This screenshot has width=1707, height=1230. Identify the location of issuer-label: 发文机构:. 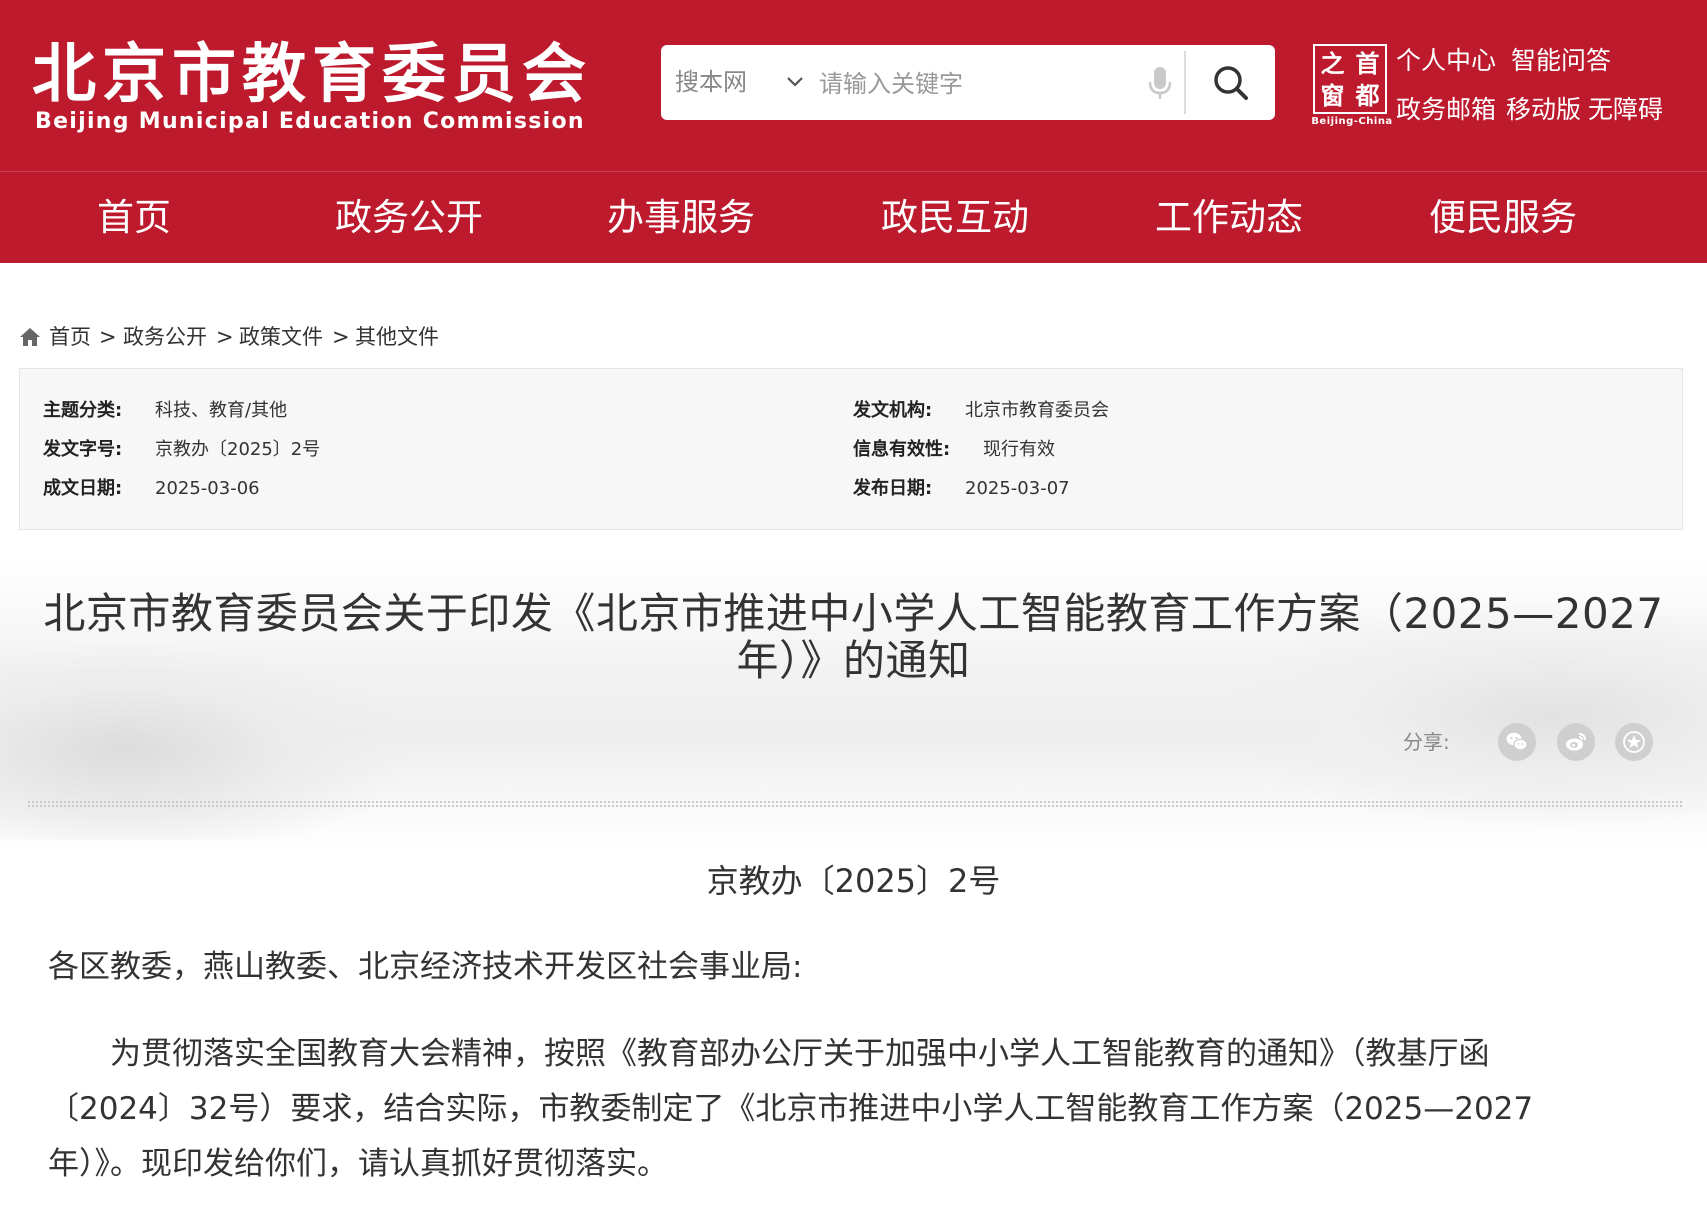
(893, 410).